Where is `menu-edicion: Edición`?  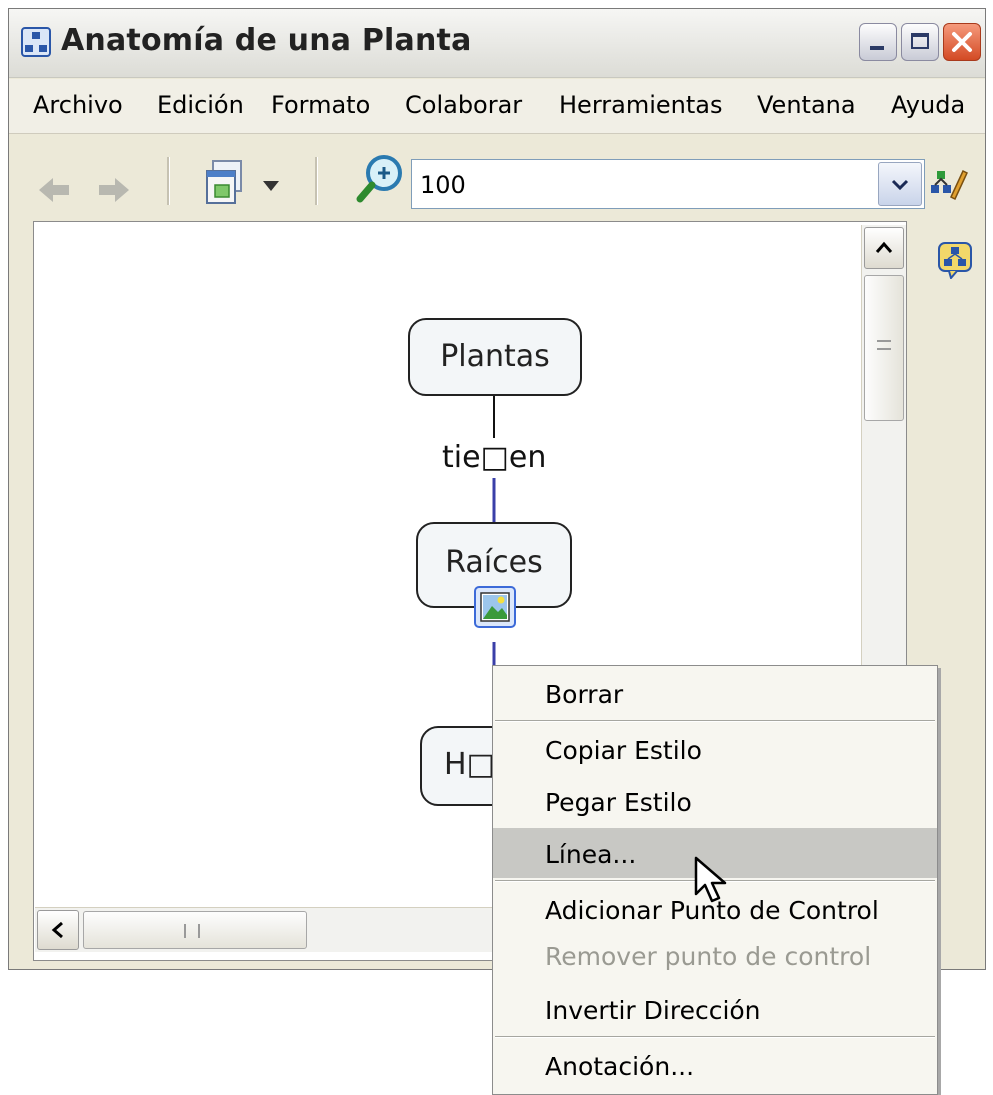
menu-edicion: Edición is located at coordinates (200, 105).